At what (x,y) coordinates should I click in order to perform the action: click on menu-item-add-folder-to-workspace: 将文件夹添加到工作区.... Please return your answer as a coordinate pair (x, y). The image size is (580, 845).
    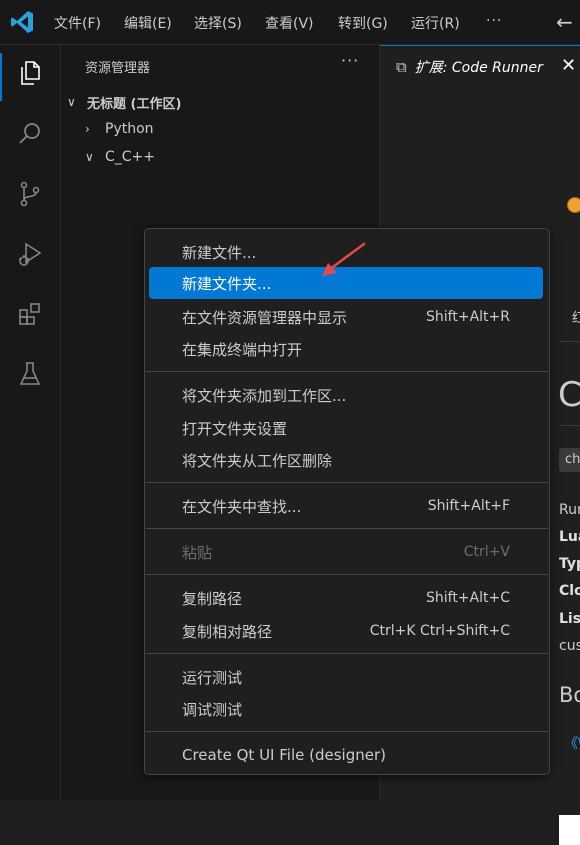
    Looking at the image, I should click on (346, 395).